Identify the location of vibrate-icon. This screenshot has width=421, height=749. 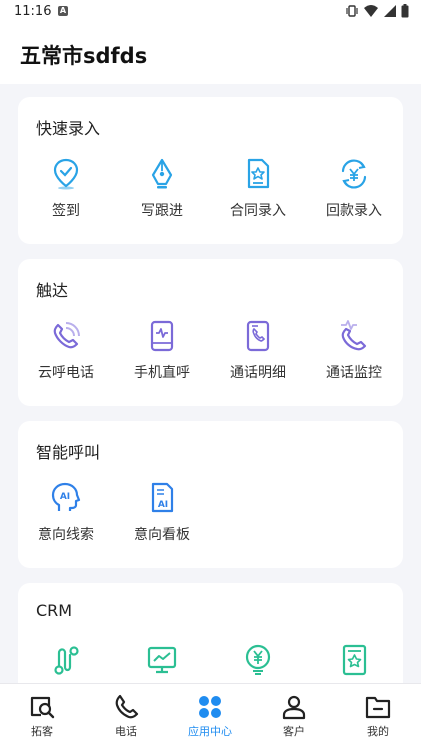
(352, 11).